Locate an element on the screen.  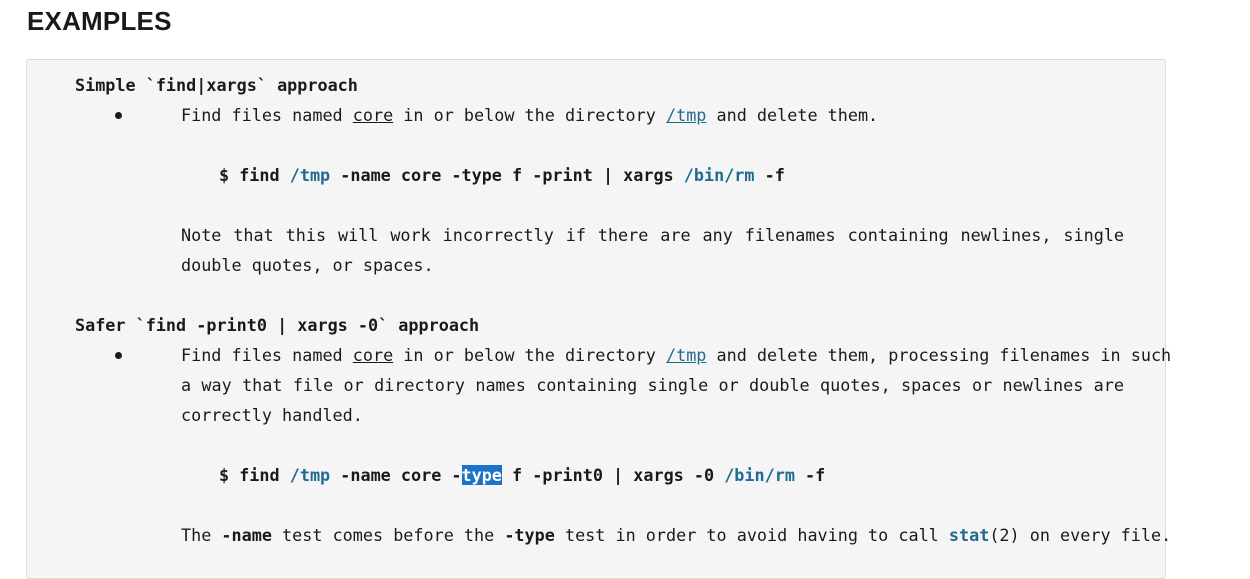
stat-link: stat is located at coordinates (969, 535).